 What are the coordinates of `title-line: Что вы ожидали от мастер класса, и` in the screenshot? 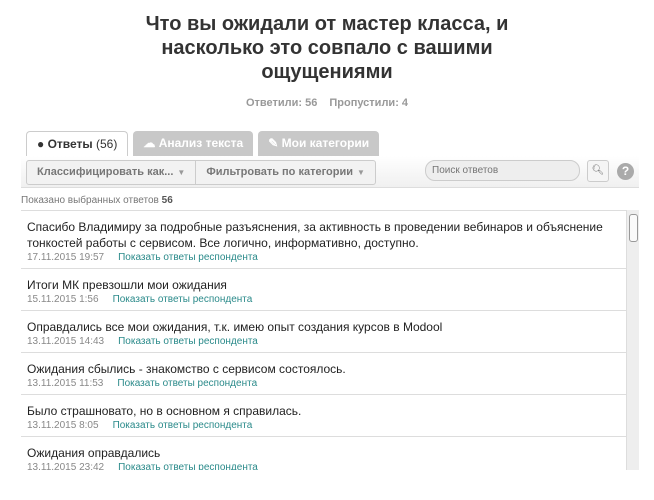 It's located at (327, 24).